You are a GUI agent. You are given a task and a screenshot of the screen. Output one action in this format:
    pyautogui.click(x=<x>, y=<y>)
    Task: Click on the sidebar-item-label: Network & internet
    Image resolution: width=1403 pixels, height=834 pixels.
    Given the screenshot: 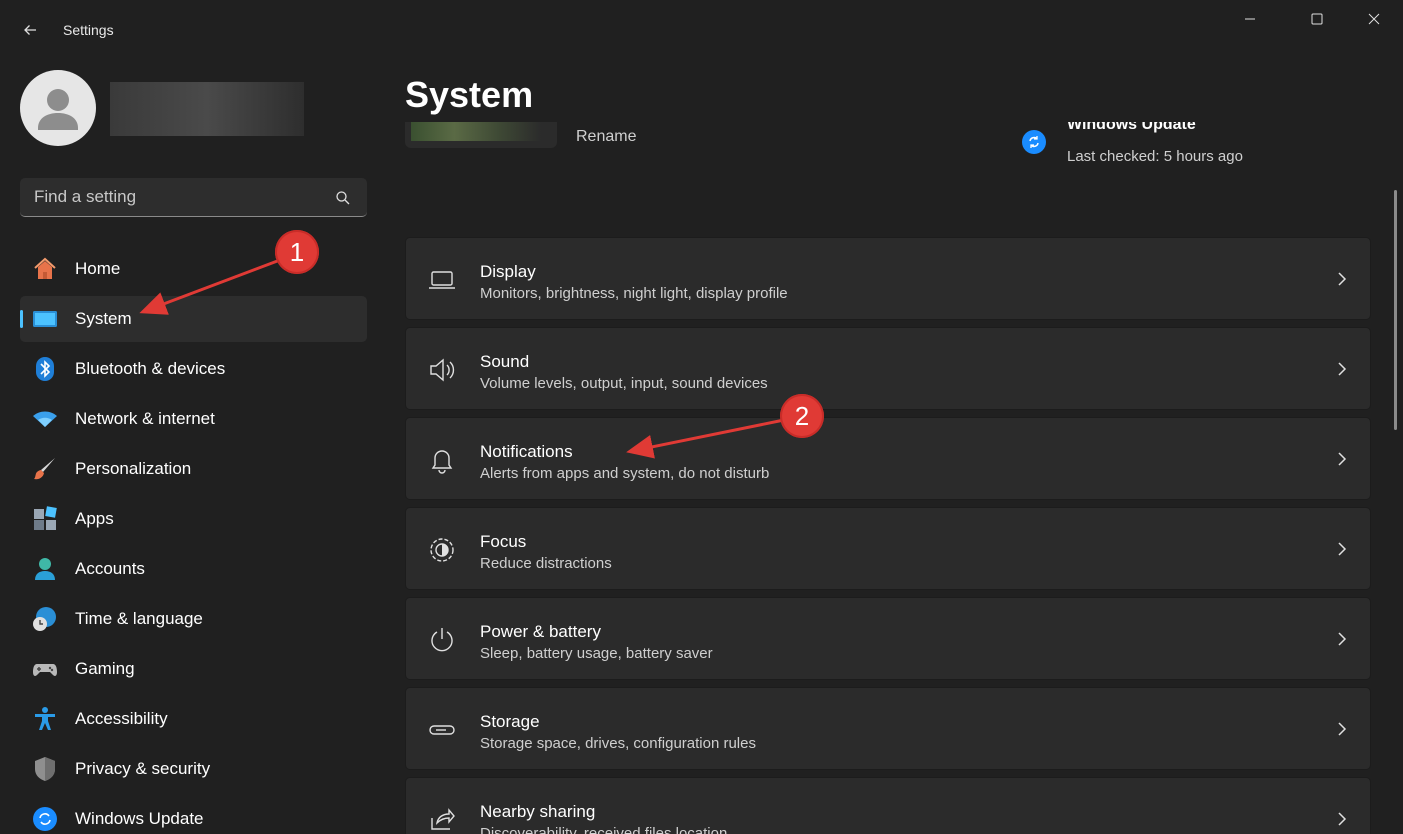 What is the action you would take?
    pyautogui.click(x=145, y=418)
    